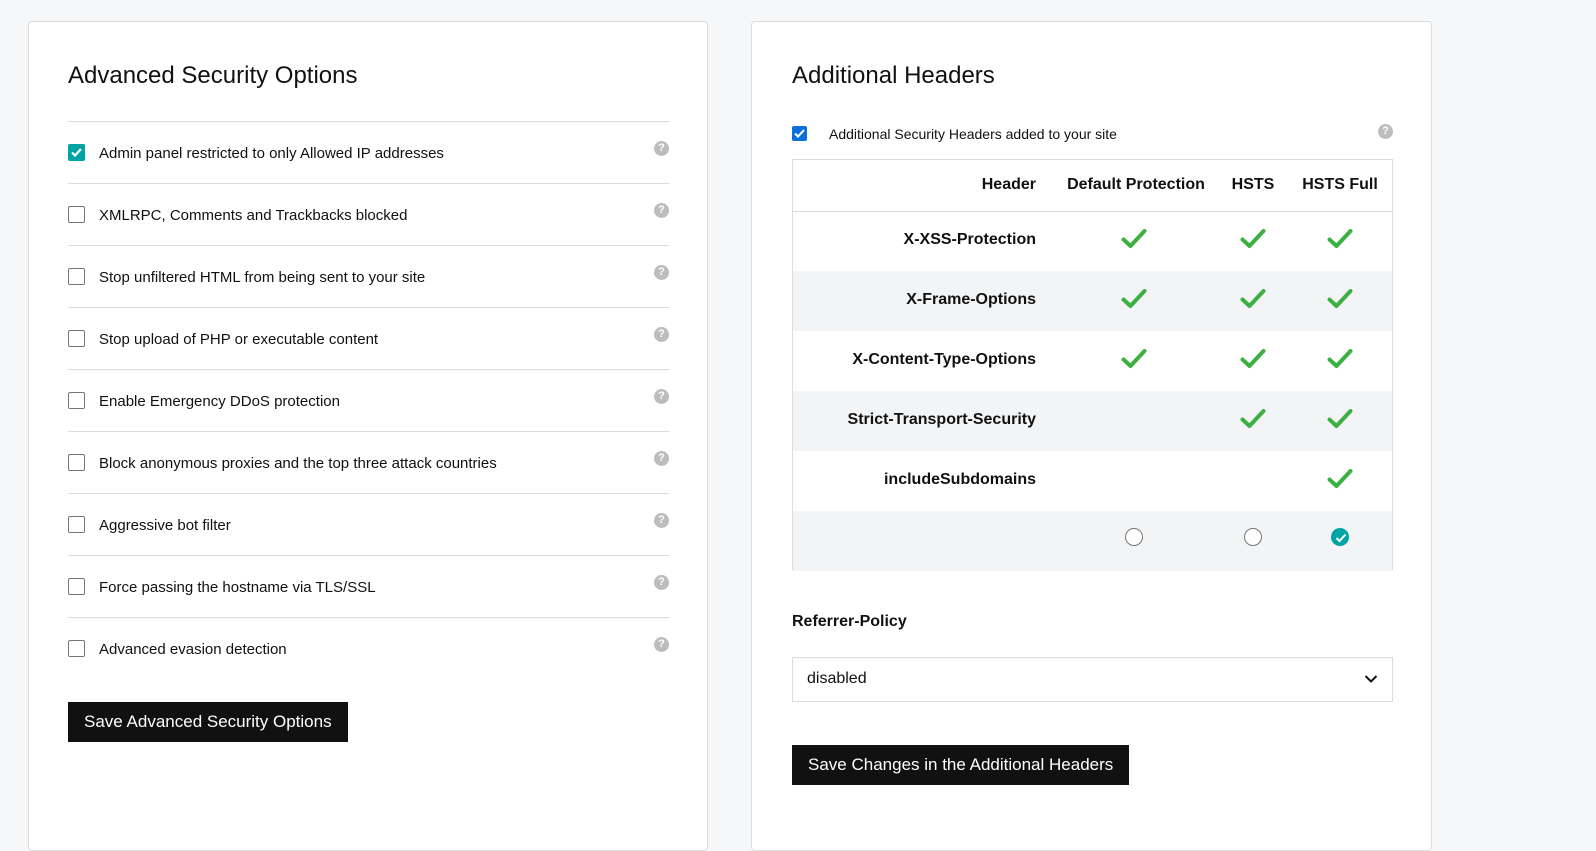 Image resolution: width=1596 pixels, height=851 pixels. I want to click on referrer-policy-select: disabled, so click(1092, 679).